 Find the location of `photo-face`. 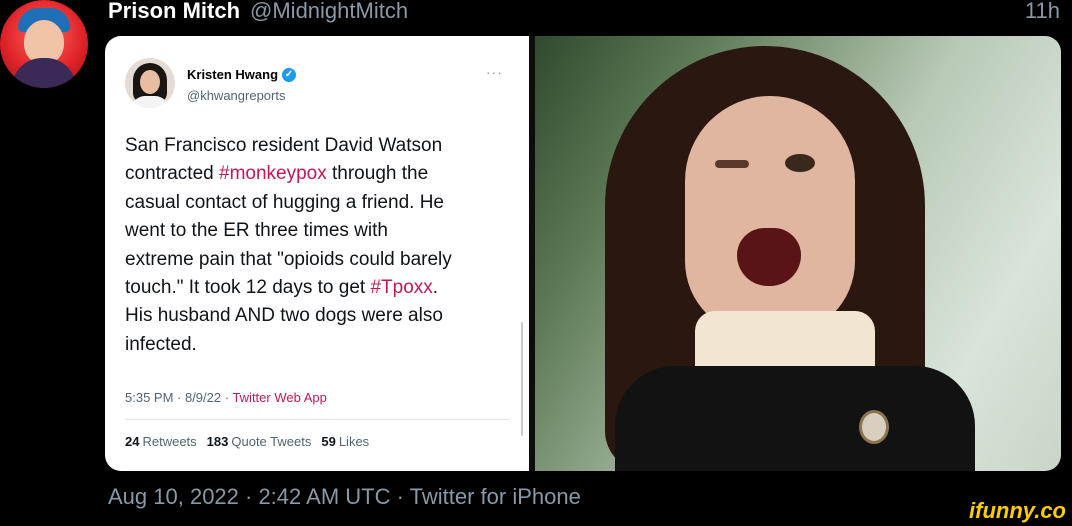

photo-face is located at coordinates (770, 216).